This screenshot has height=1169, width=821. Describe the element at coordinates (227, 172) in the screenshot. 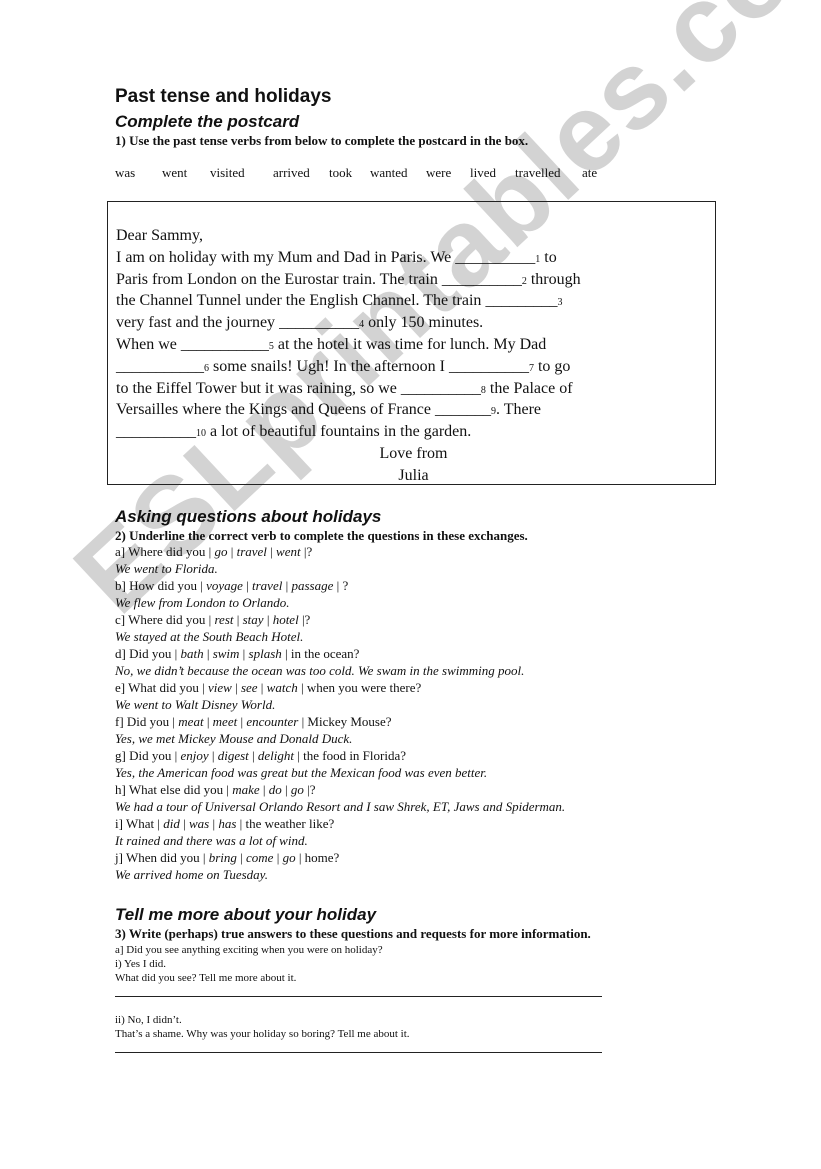

I see `word-bank-item: visited` at that location.